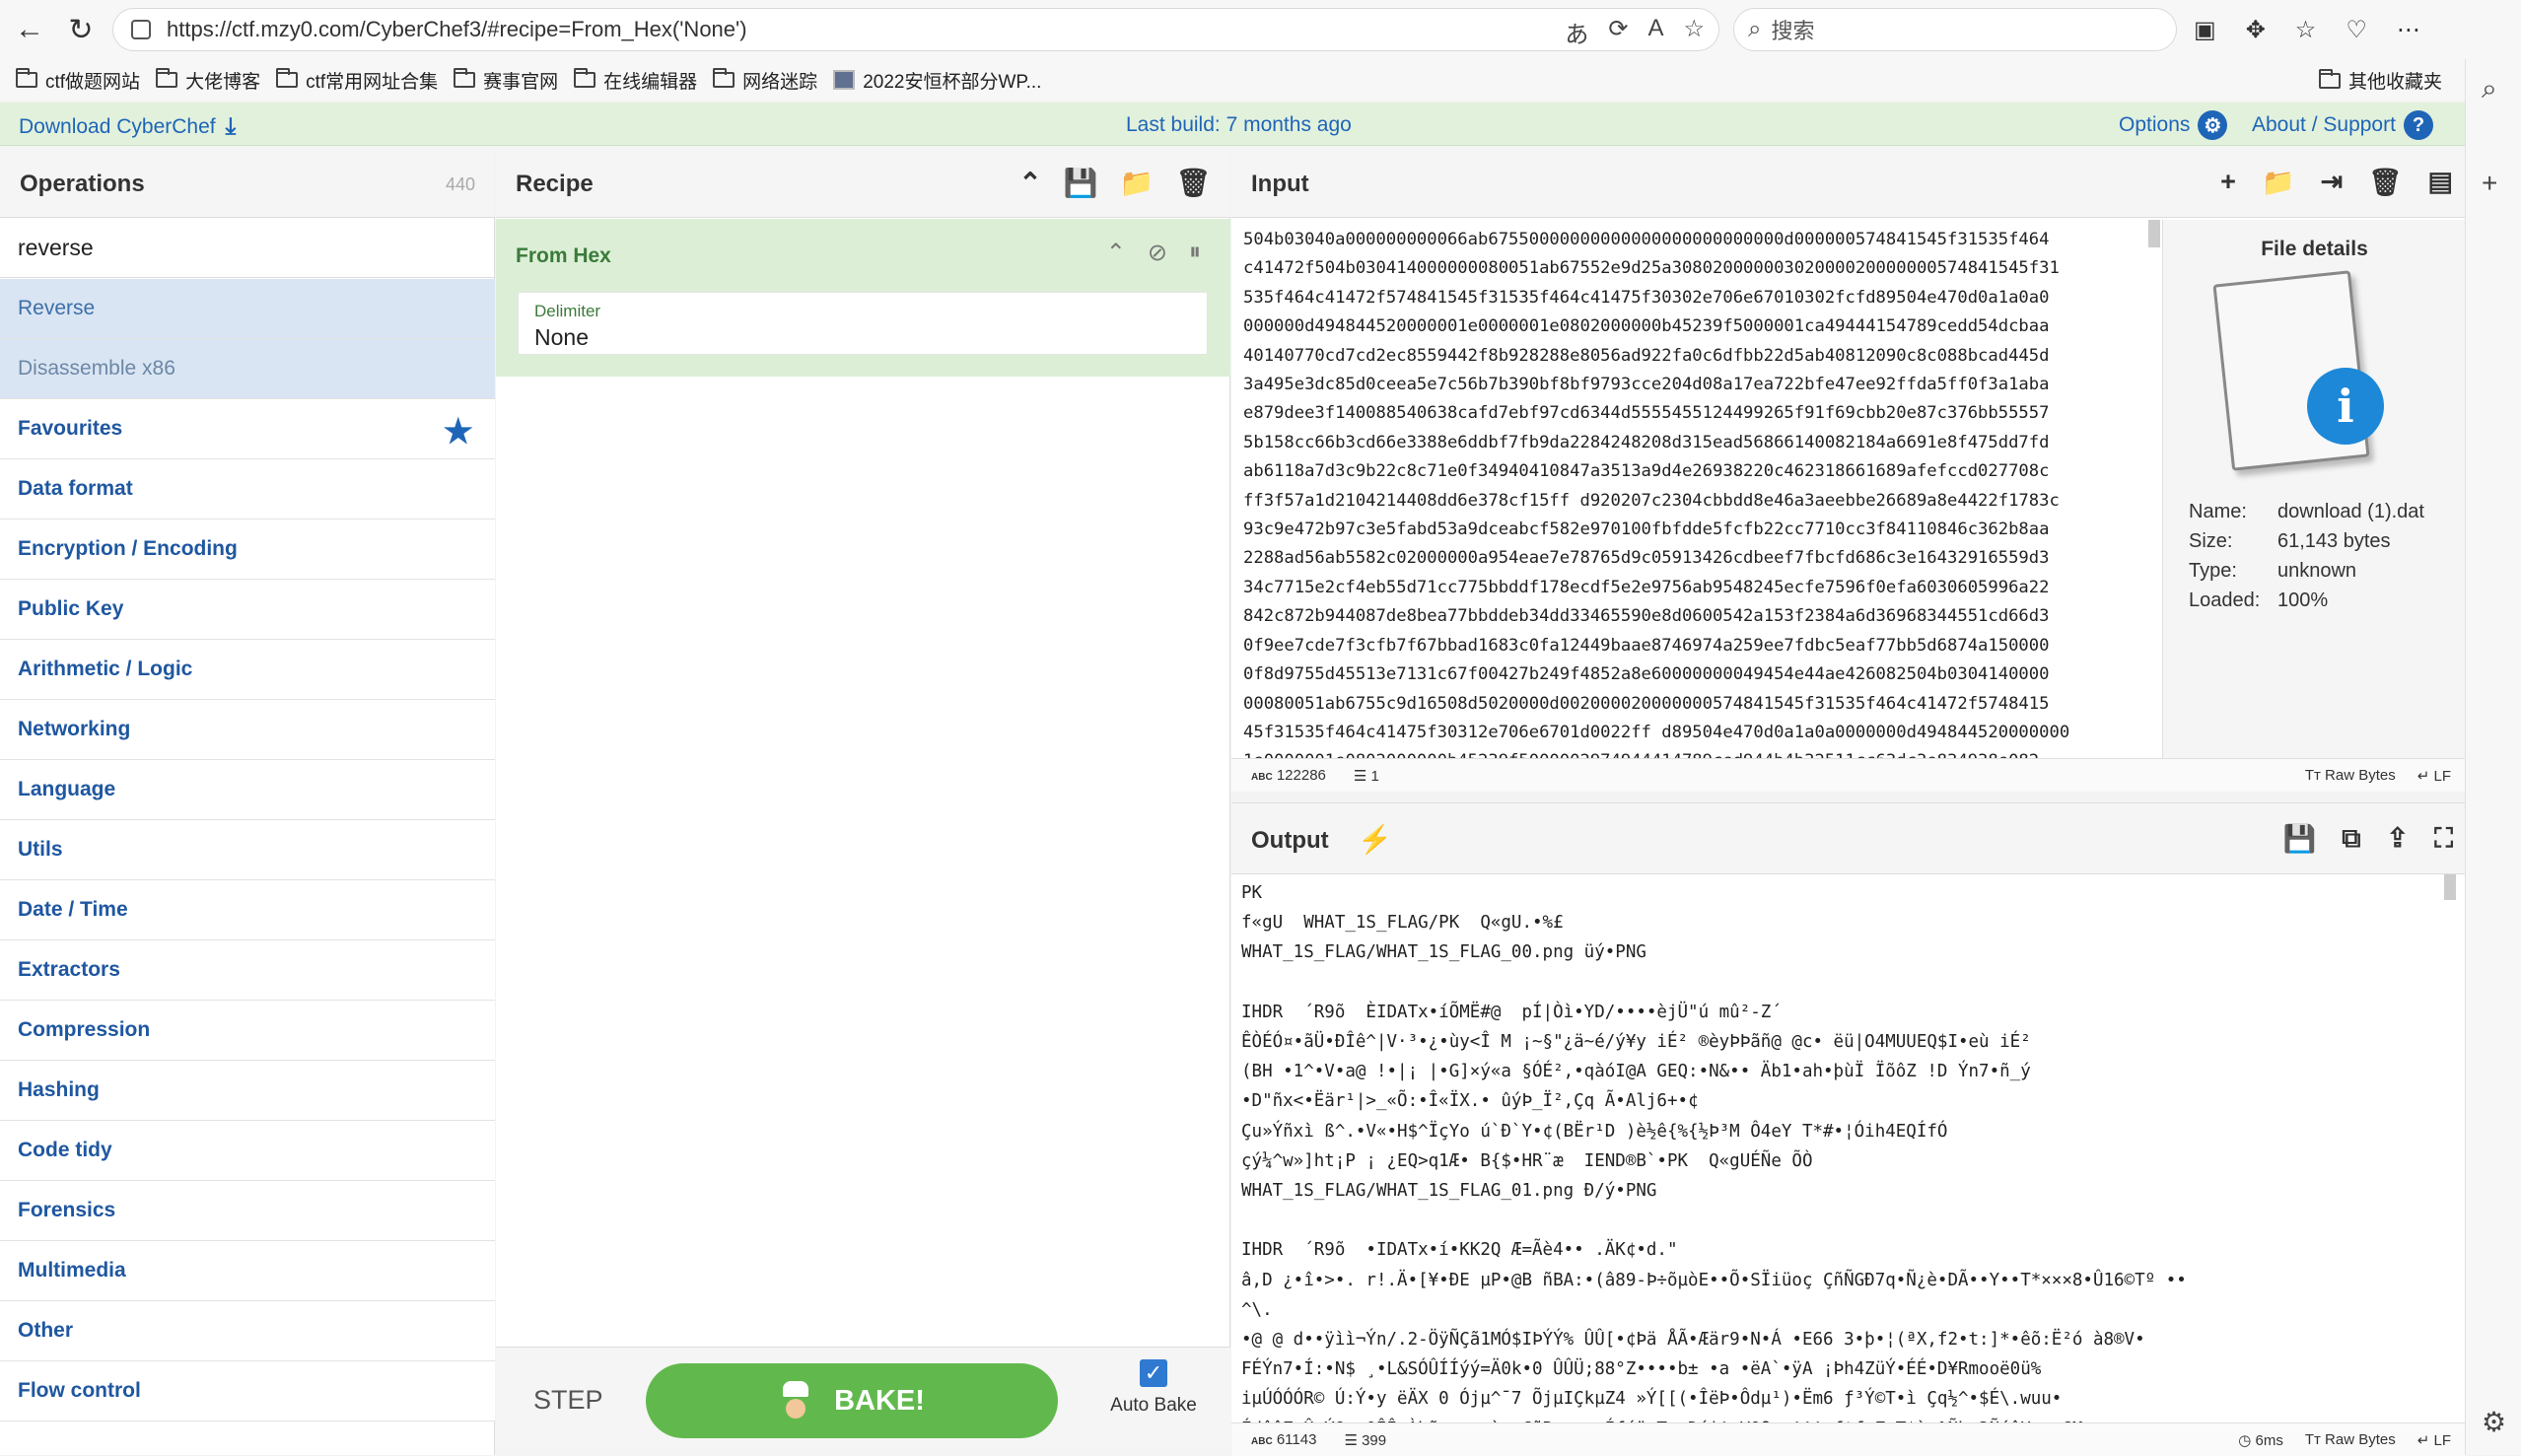 This screenshot has width=2521, height=1456. Describe the element at coordinates (2385, 182) in the screenshot. I see `clear-input-icon: 🗑` at that location.